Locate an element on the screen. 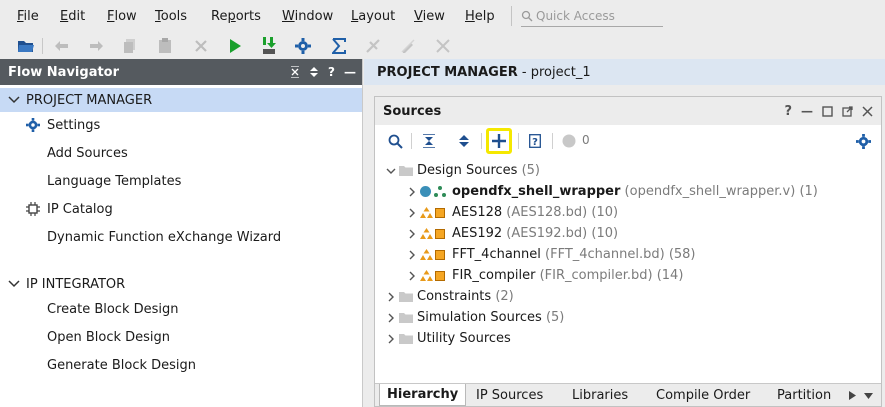  tab-compile-order: Compile Order is located at coordinates (703, 395).